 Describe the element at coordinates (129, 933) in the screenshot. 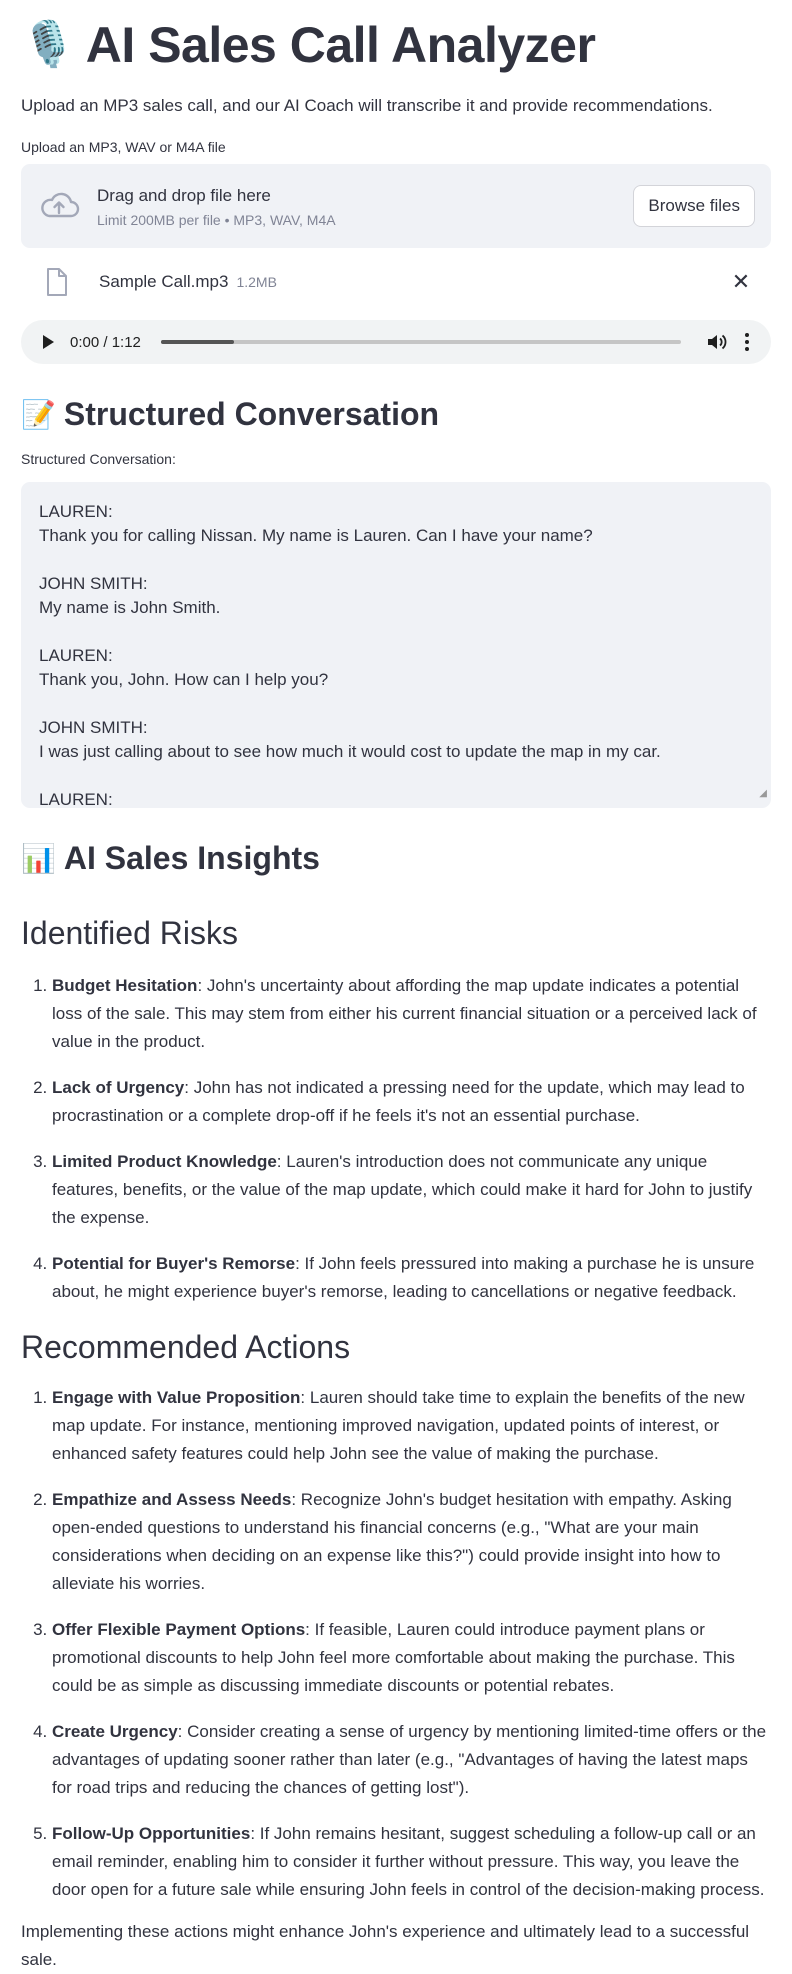

I see `identified-risks-heading: Identified Risks` at that location.